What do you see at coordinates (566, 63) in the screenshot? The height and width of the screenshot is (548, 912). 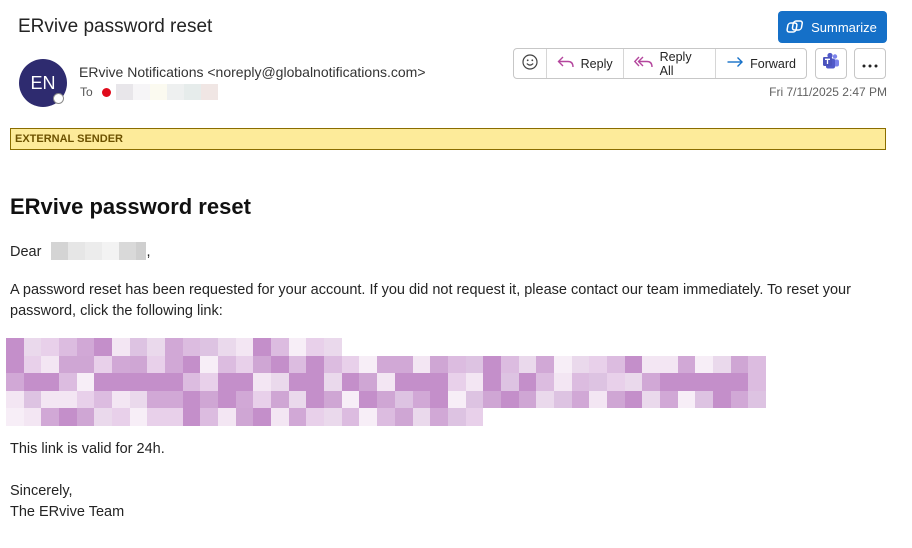 I see `reply-arrow-icon` at bounding box center [566, 63].